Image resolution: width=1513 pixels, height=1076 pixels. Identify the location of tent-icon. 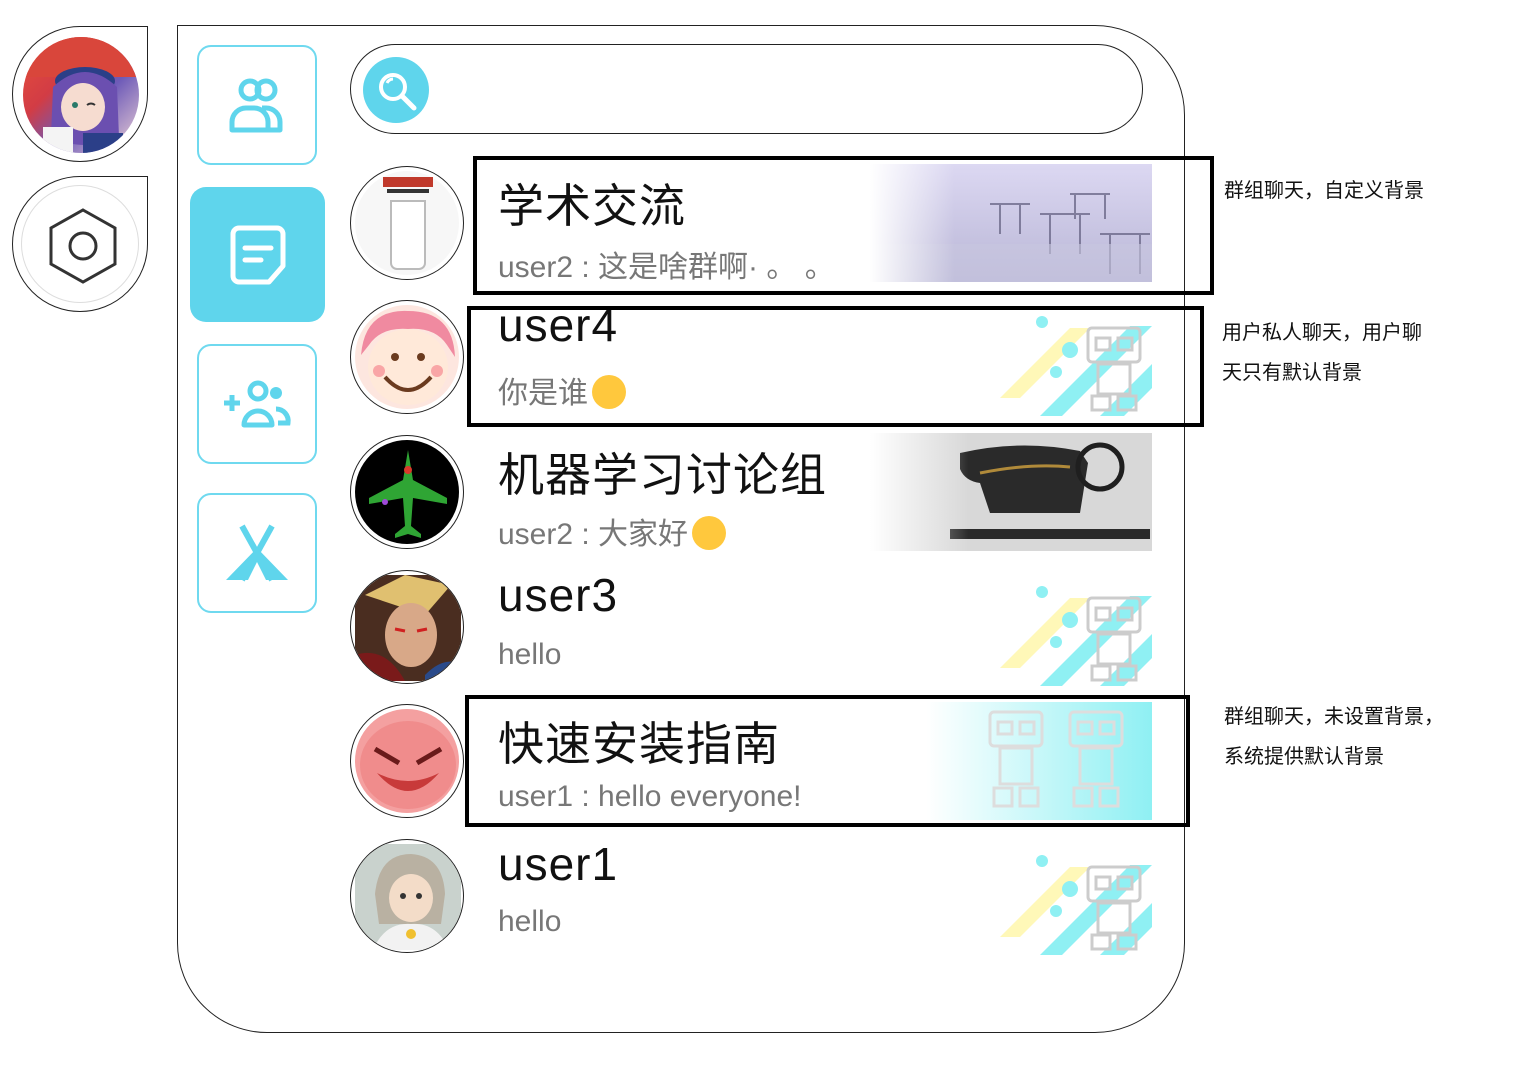
(257, 553).